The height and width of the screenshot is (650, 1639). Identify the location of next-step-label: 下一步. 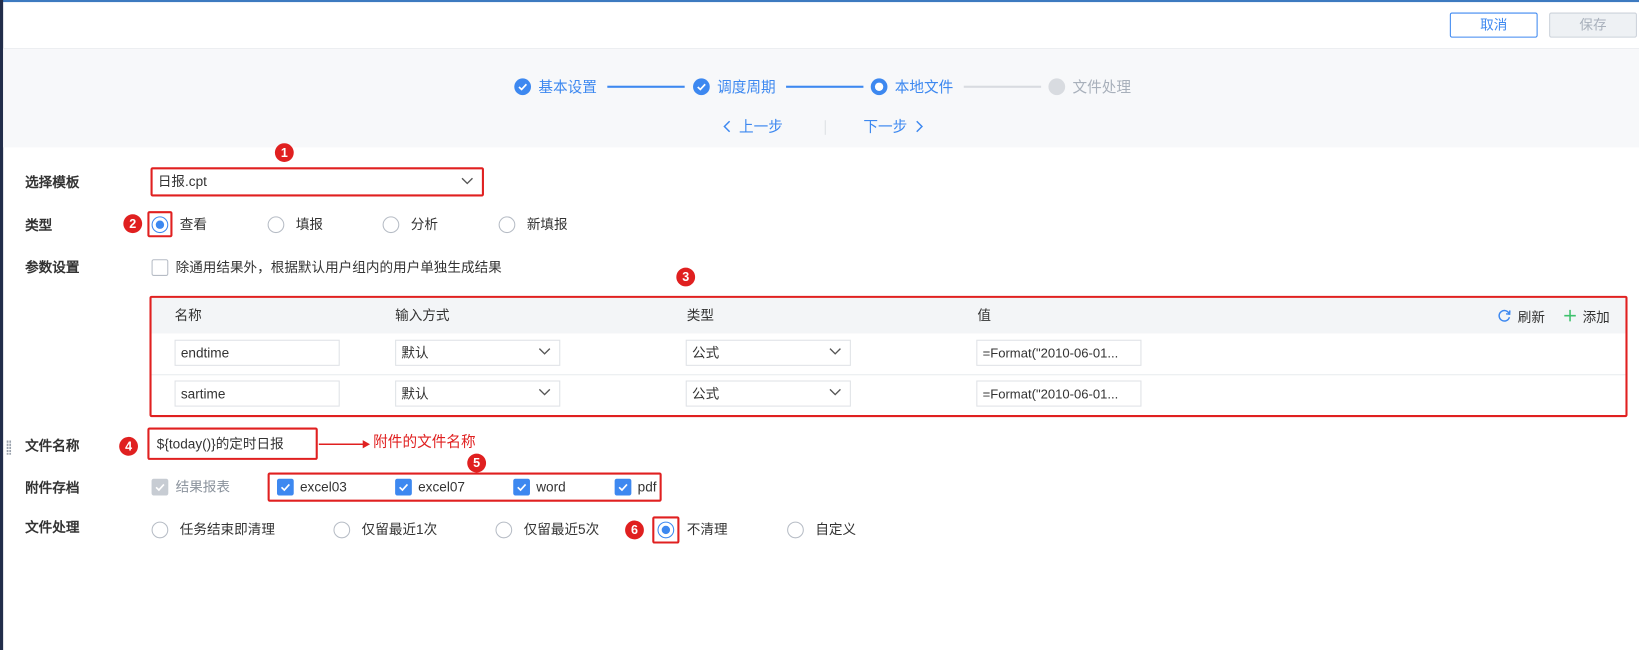
(885, 126).